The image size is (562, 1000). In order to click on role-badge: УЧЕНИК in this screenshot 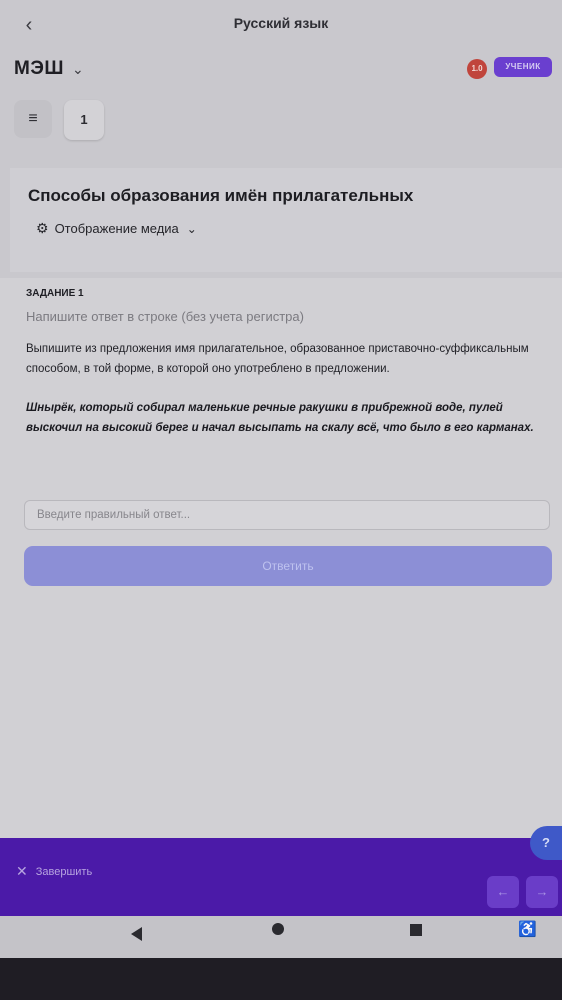, I will do `click(523, 67)`.